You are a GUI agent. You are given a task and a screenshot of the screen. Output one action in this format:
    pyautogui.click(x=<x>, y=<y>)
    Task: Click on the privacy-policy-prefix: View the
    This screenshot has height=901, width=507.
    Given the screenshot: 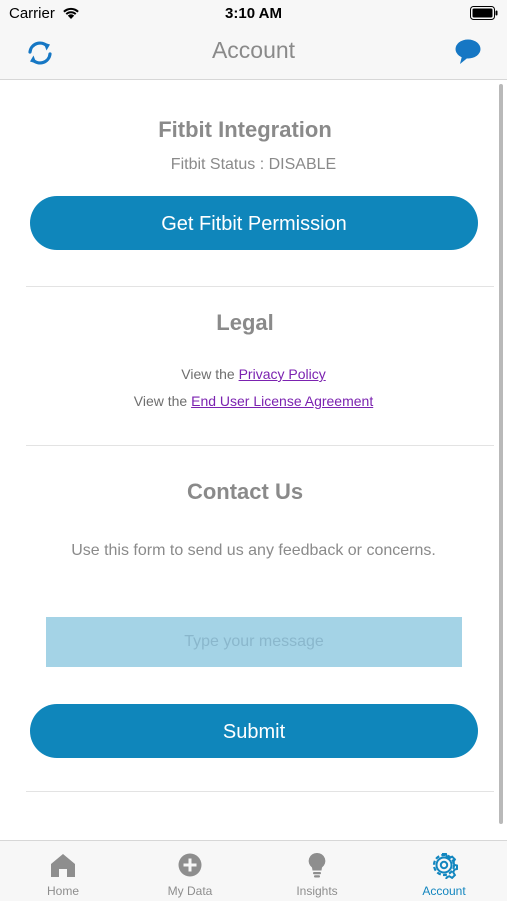 What is the action you would take?
    pyautogui.click(x=210, y=374)
    